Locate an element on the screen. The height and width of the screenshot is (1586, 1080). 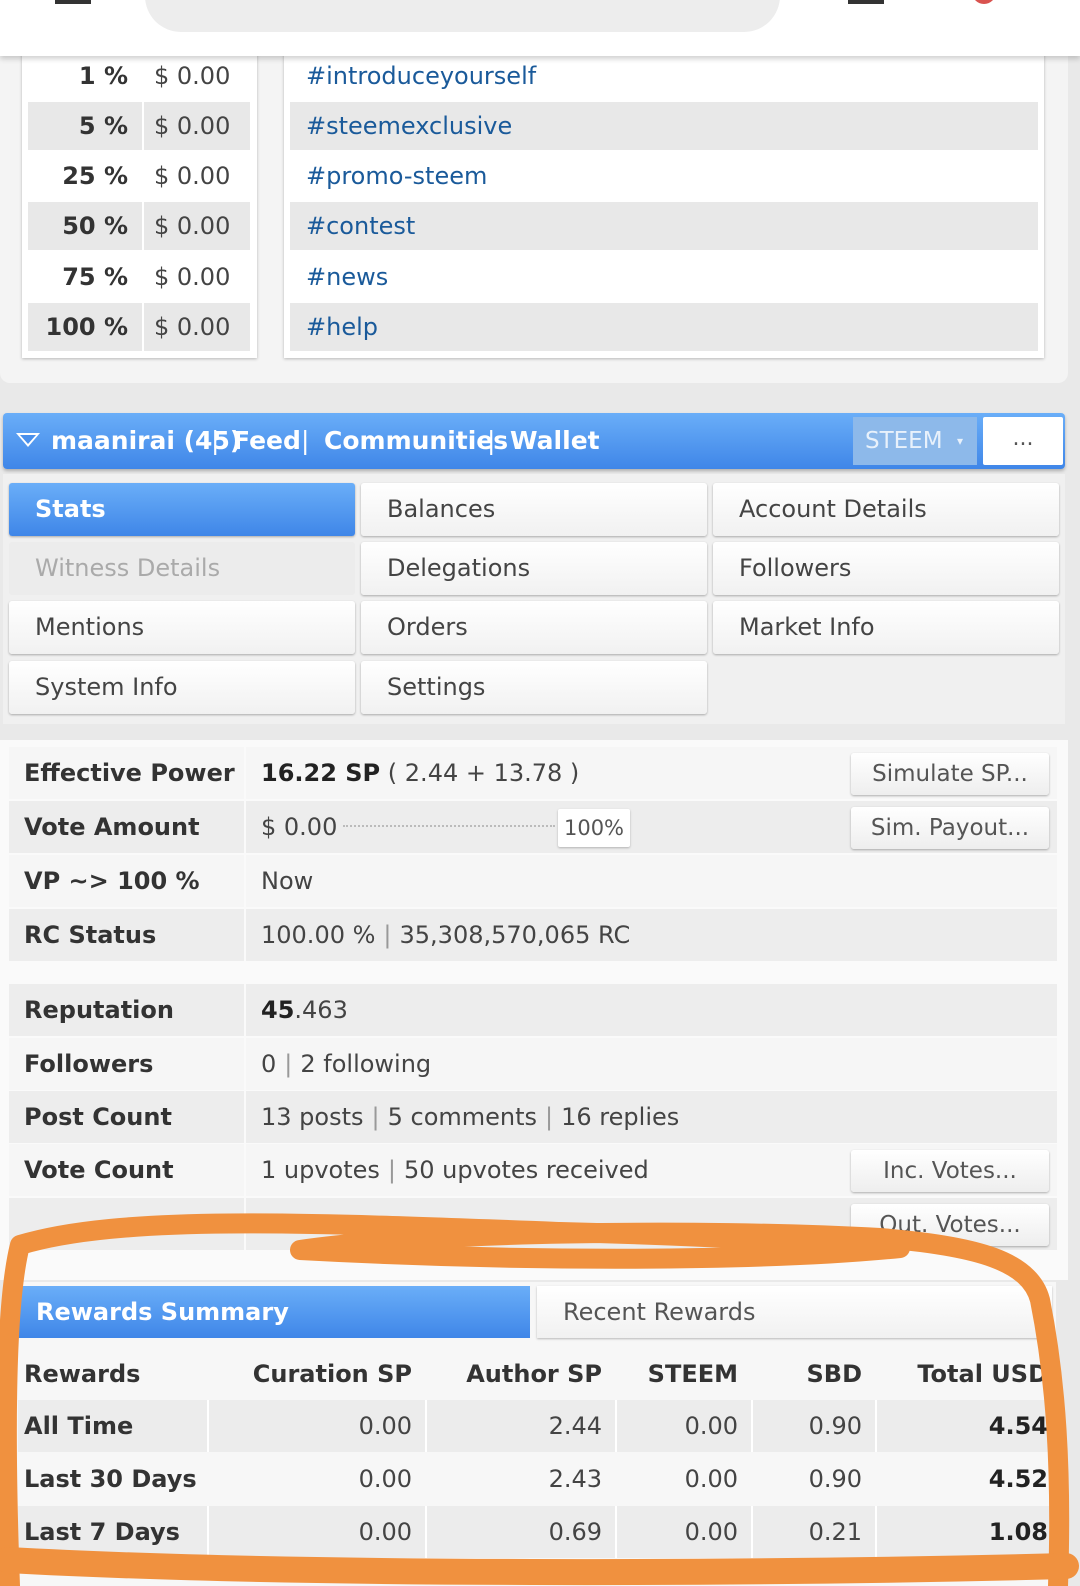
stat-label: Vote Count is located at coordinates (126, 1170).